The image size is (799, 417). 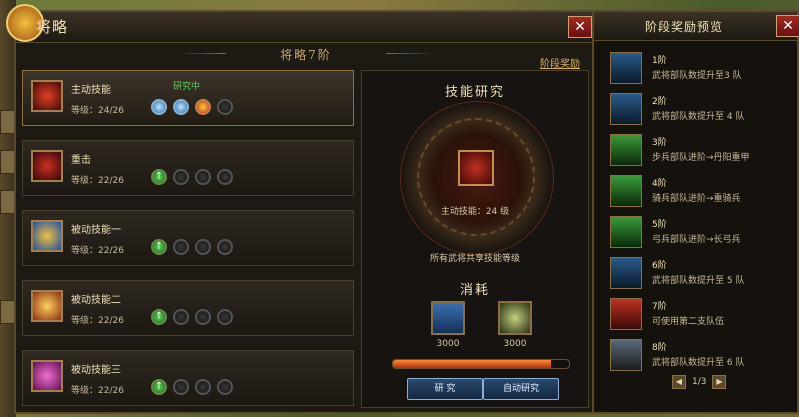 What do you see at coordinates (626, 232) in the screenshot?
I see `archer-icon` at bounding box center [626, 232].